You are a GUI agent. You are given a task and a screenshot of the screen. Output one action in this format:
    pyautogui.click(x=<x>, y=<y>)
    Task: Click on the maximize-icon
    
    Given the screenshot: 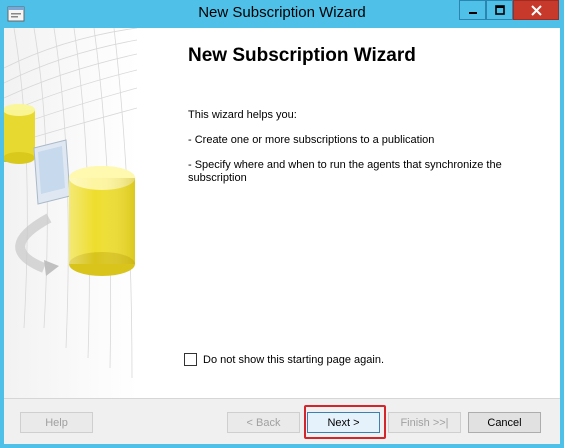 What is the action you would take?
    pyautogui.click(x=499, y=10)
    